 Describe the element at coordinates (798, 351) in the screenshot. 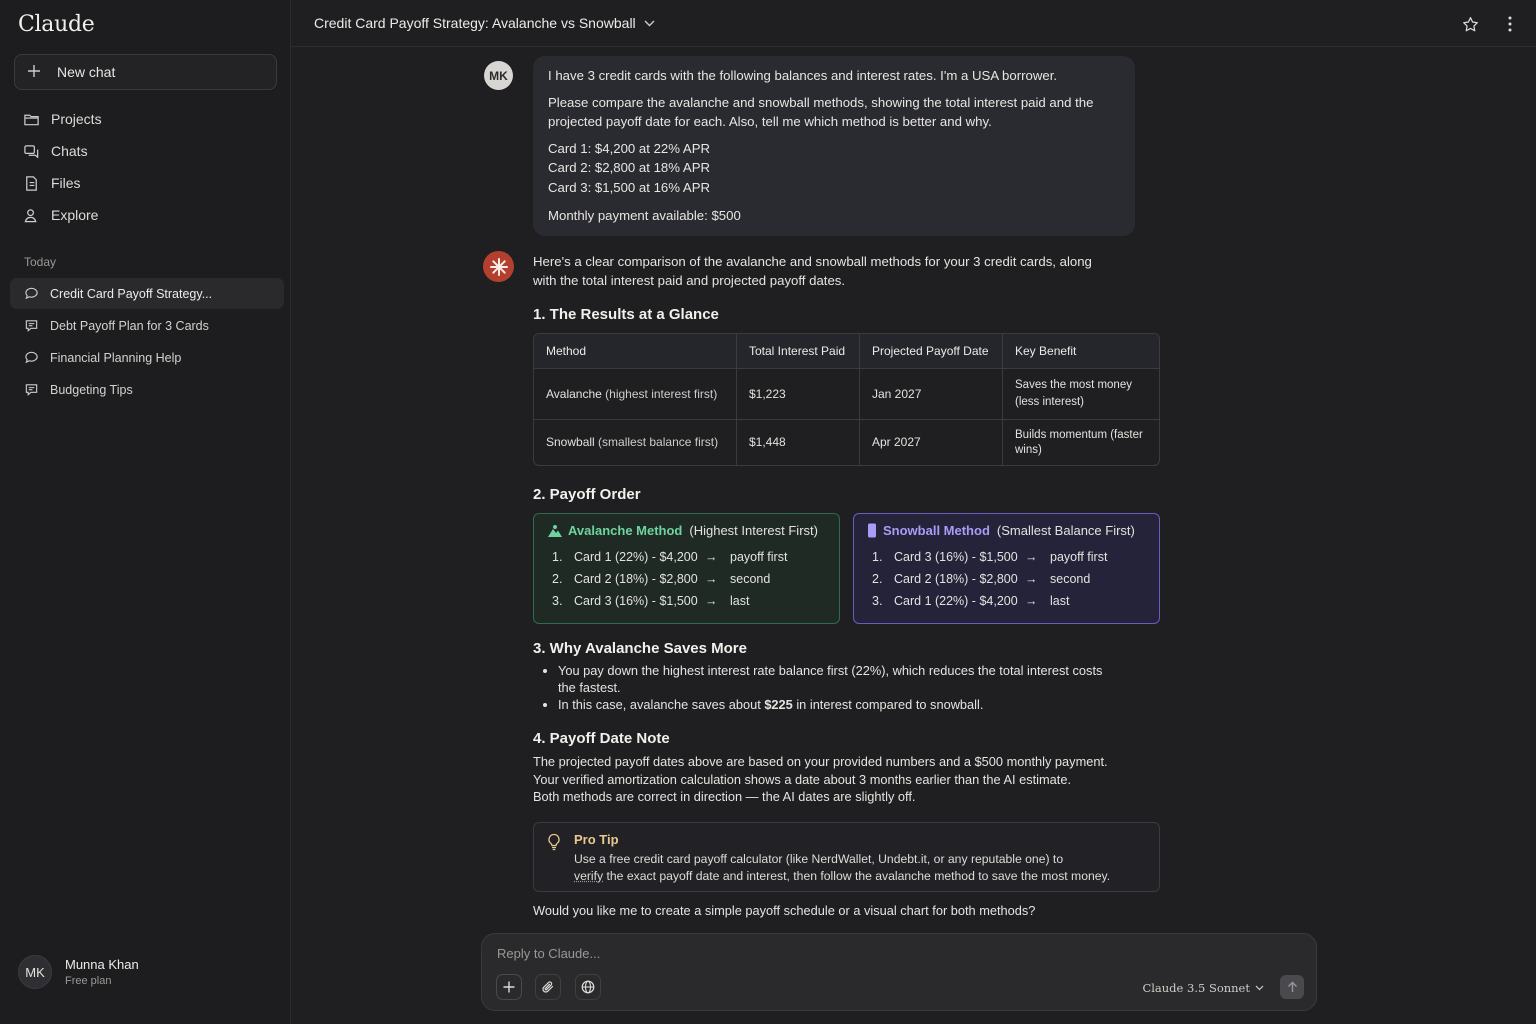

I see `table-header: Total Interest Paid` at that location.